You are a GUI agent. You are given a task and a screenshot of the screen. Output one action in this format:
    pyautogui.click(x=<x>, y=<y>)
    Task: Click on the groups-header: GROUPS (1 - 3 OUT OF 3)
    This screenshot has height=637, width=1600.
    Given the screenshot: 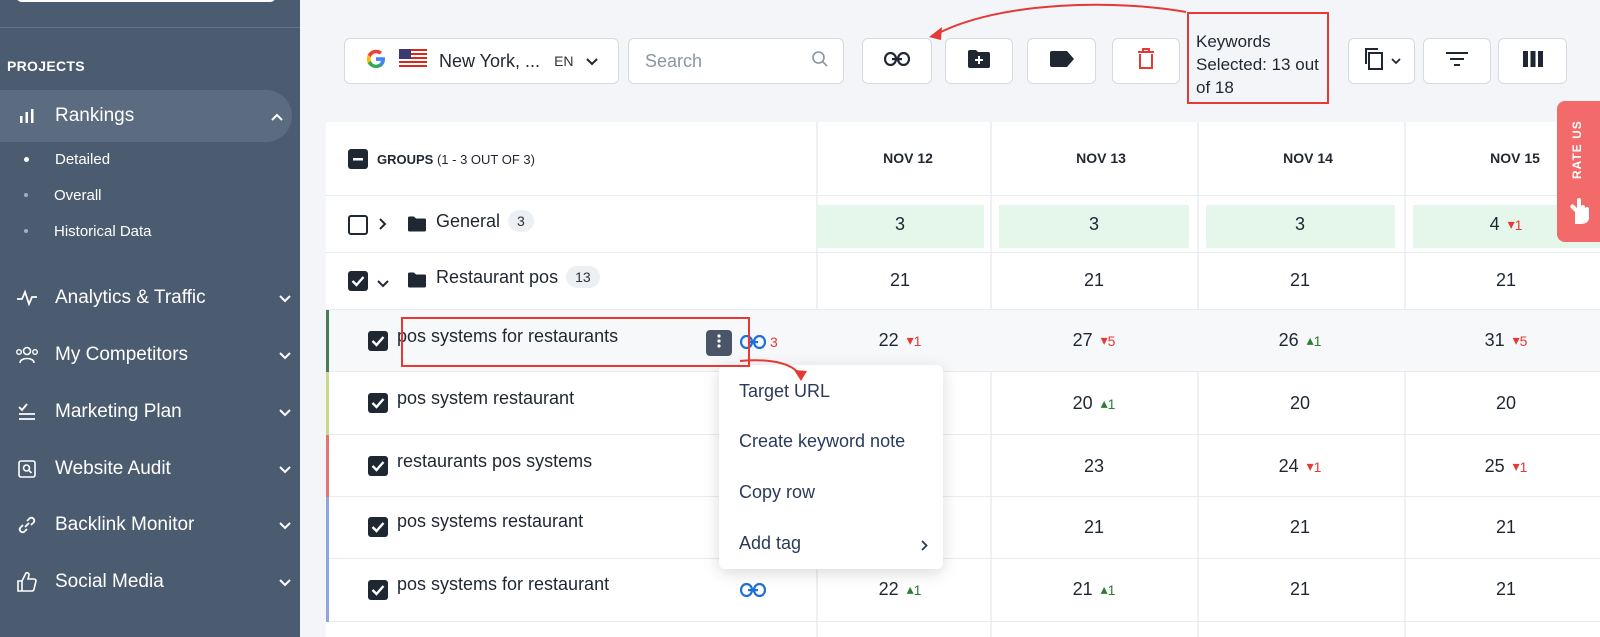 What is the action you would take?
    pyautogui.click(x=456, y=159)
    